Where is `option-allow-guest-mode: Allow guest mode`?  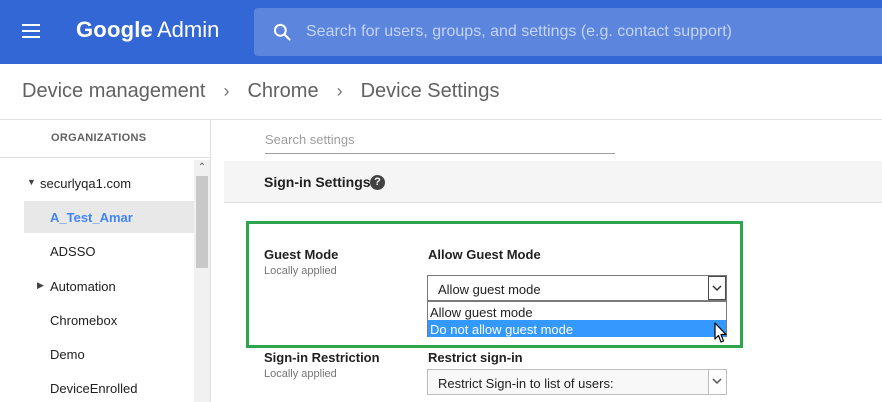 option-allow-guest-mode: Allow guest mode is located at coordinates (577, 311).